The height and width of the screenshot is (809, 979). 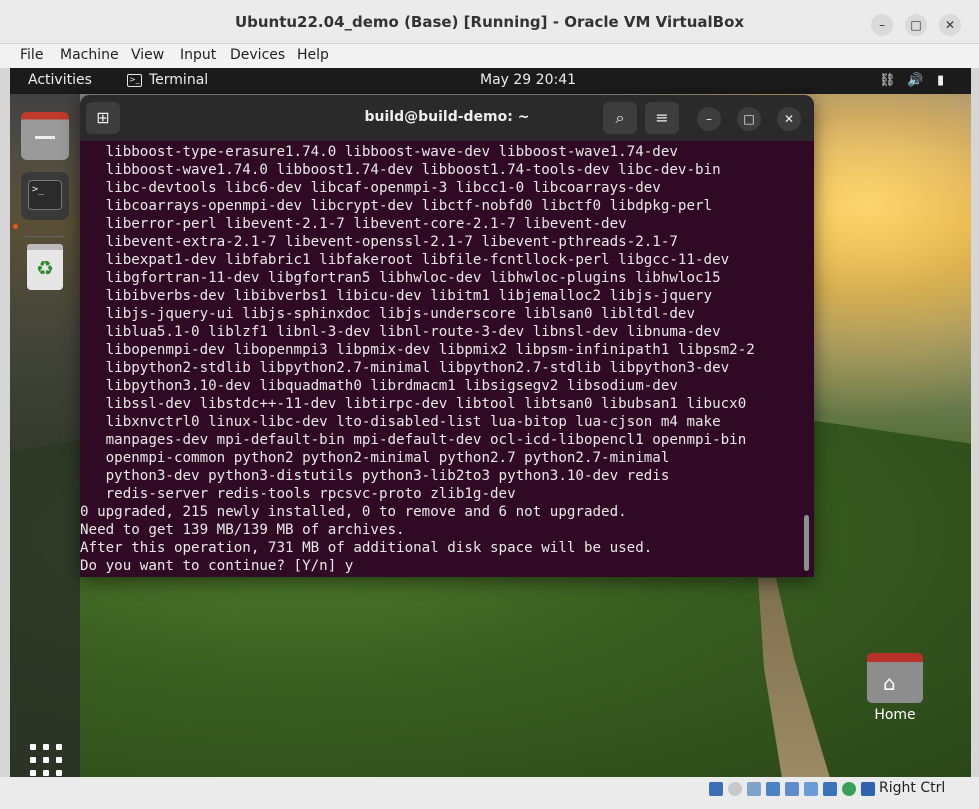 I want to click on terminal-scrollbar, so click(x=806, y=543).